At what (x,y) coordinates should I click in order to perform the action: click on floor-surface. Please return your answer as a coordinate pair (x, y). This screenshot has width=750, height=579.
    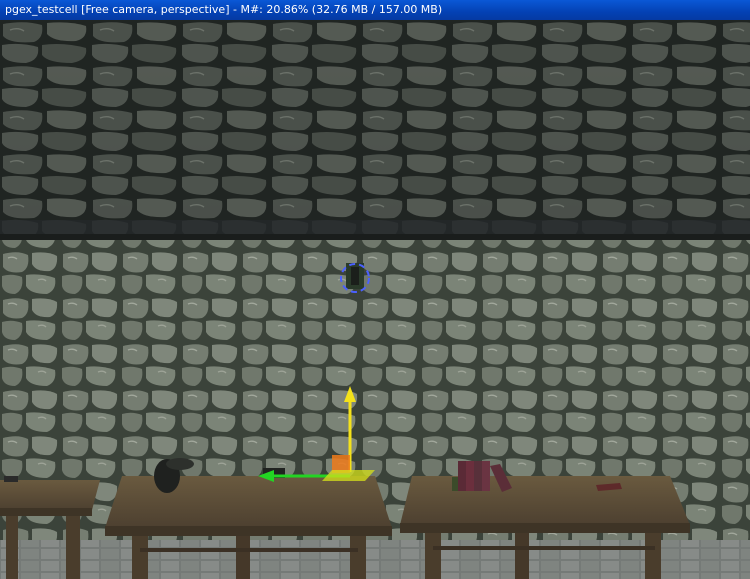
    Looking at the image, I should click on (375, 559).